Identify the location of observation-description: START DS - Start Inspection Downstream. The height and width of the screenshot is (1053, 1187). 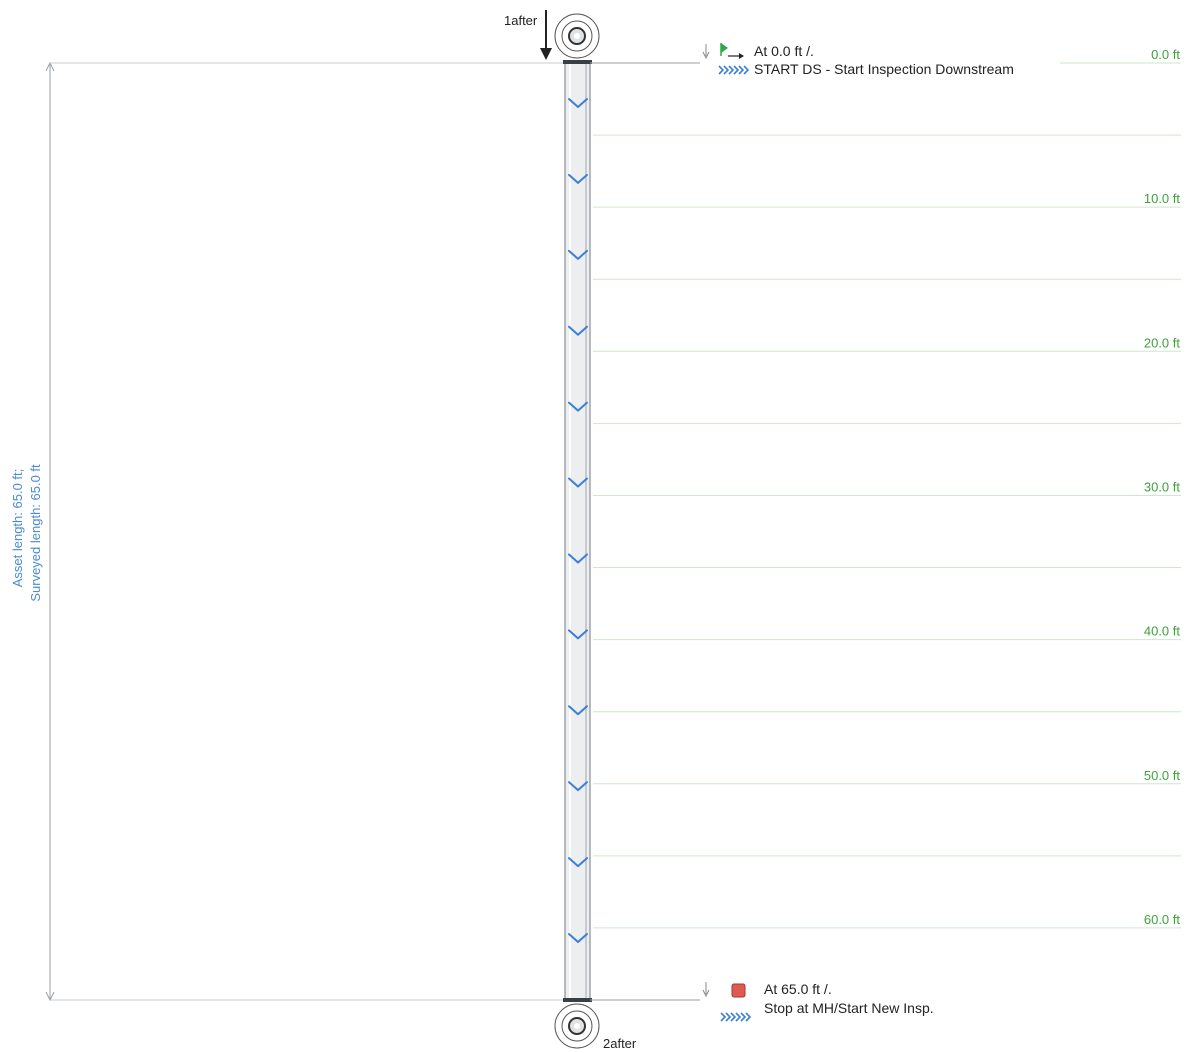
(884, 69).